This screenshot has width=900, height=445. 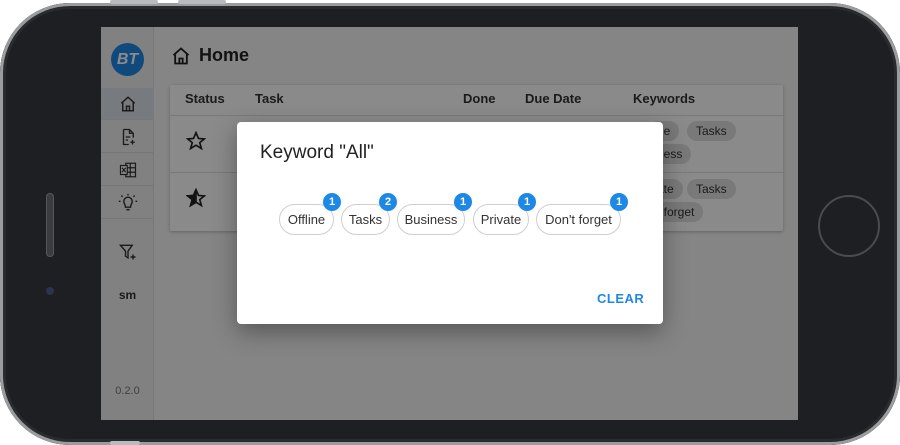 What do you see at coordinates (50, 291) in the screenshot?
I see `camera-lens` at bounding box center [50, 291].